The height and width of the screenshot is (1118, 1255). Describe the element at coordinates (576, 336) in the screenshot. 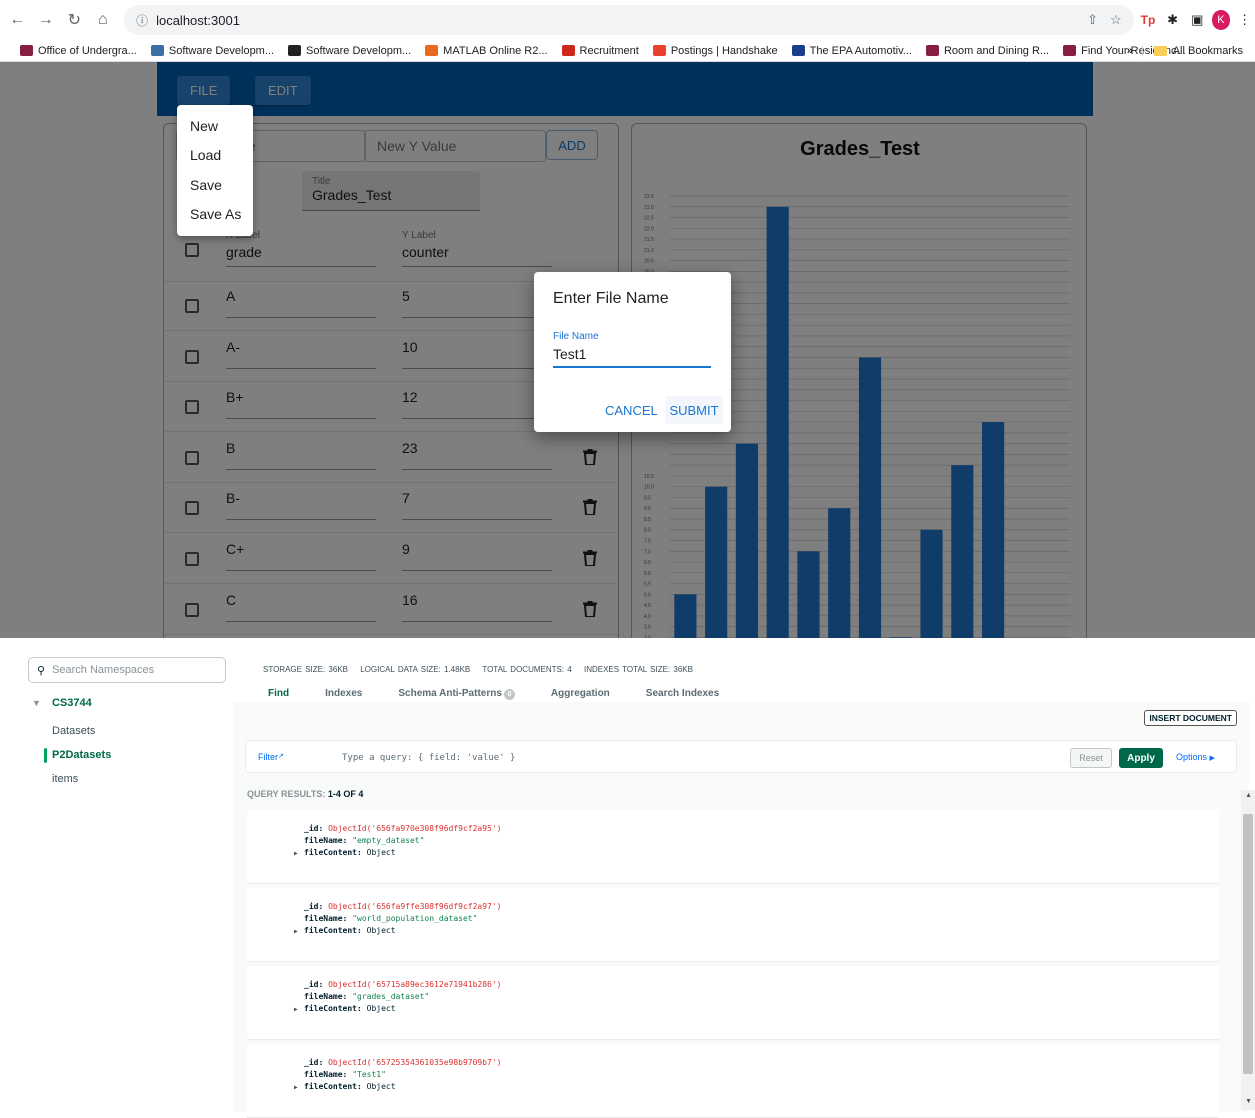

I see `file-name-label: File Name` at that location.